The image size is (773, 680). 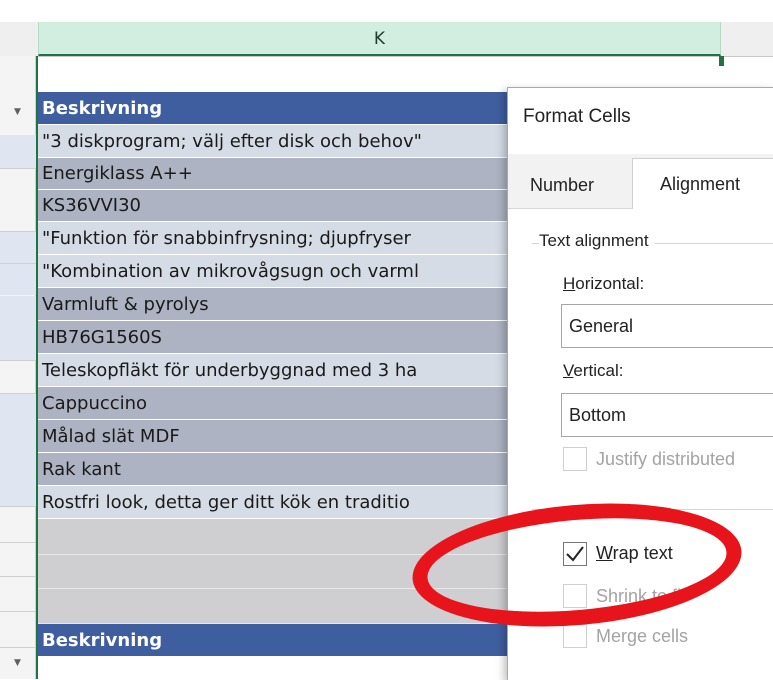 I want to click on table-cell: KS36VVI30, so click(x=273, y=206).